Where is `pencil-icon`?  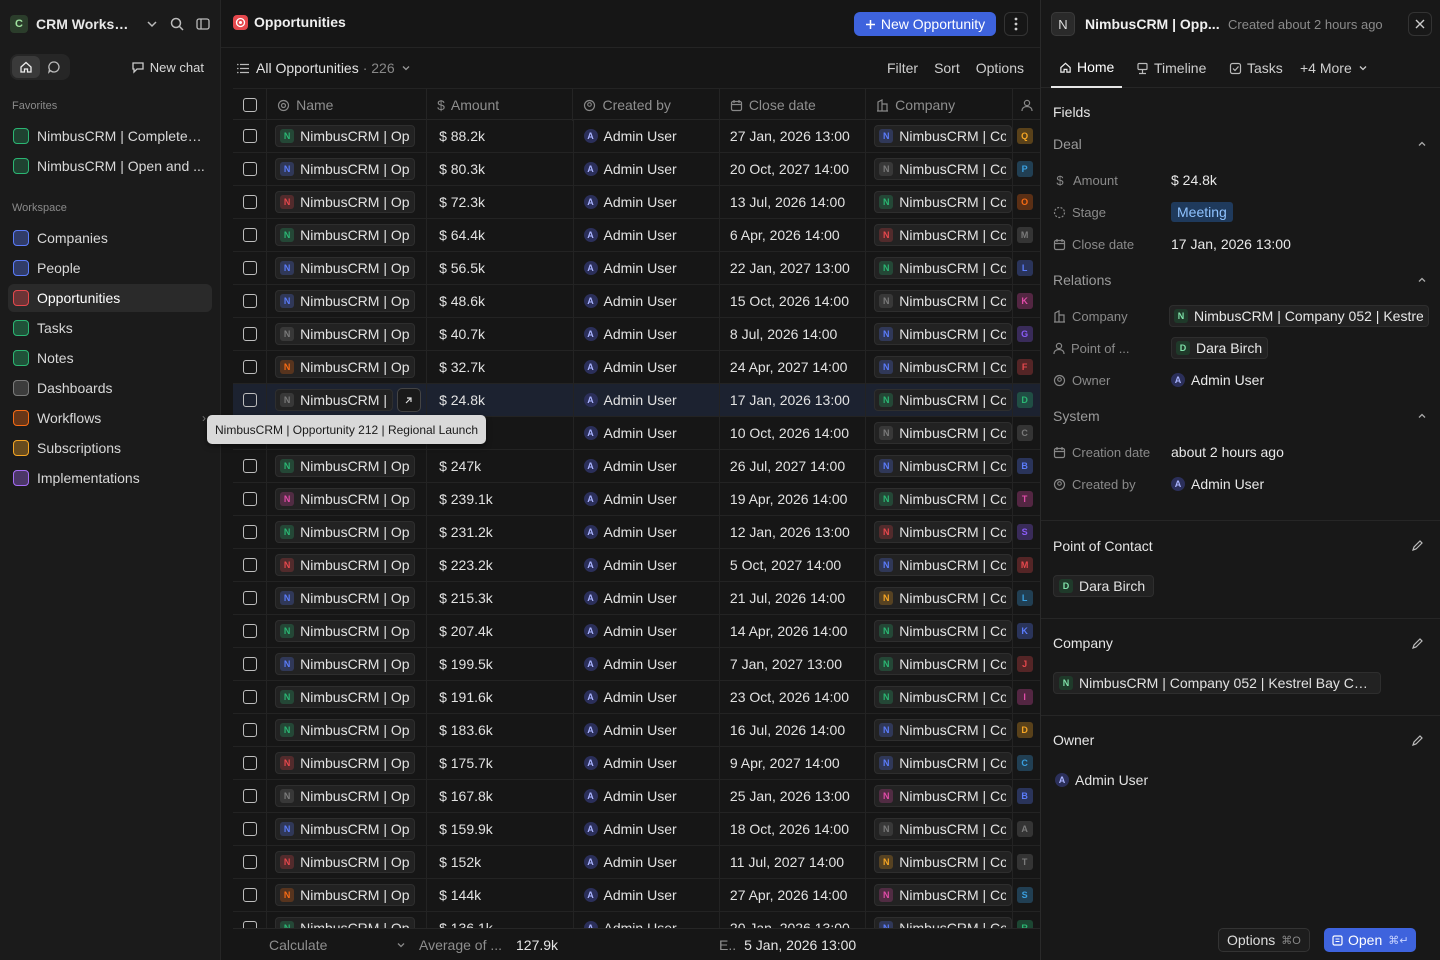
pencil-icon is located at coordinates (1417, 547).